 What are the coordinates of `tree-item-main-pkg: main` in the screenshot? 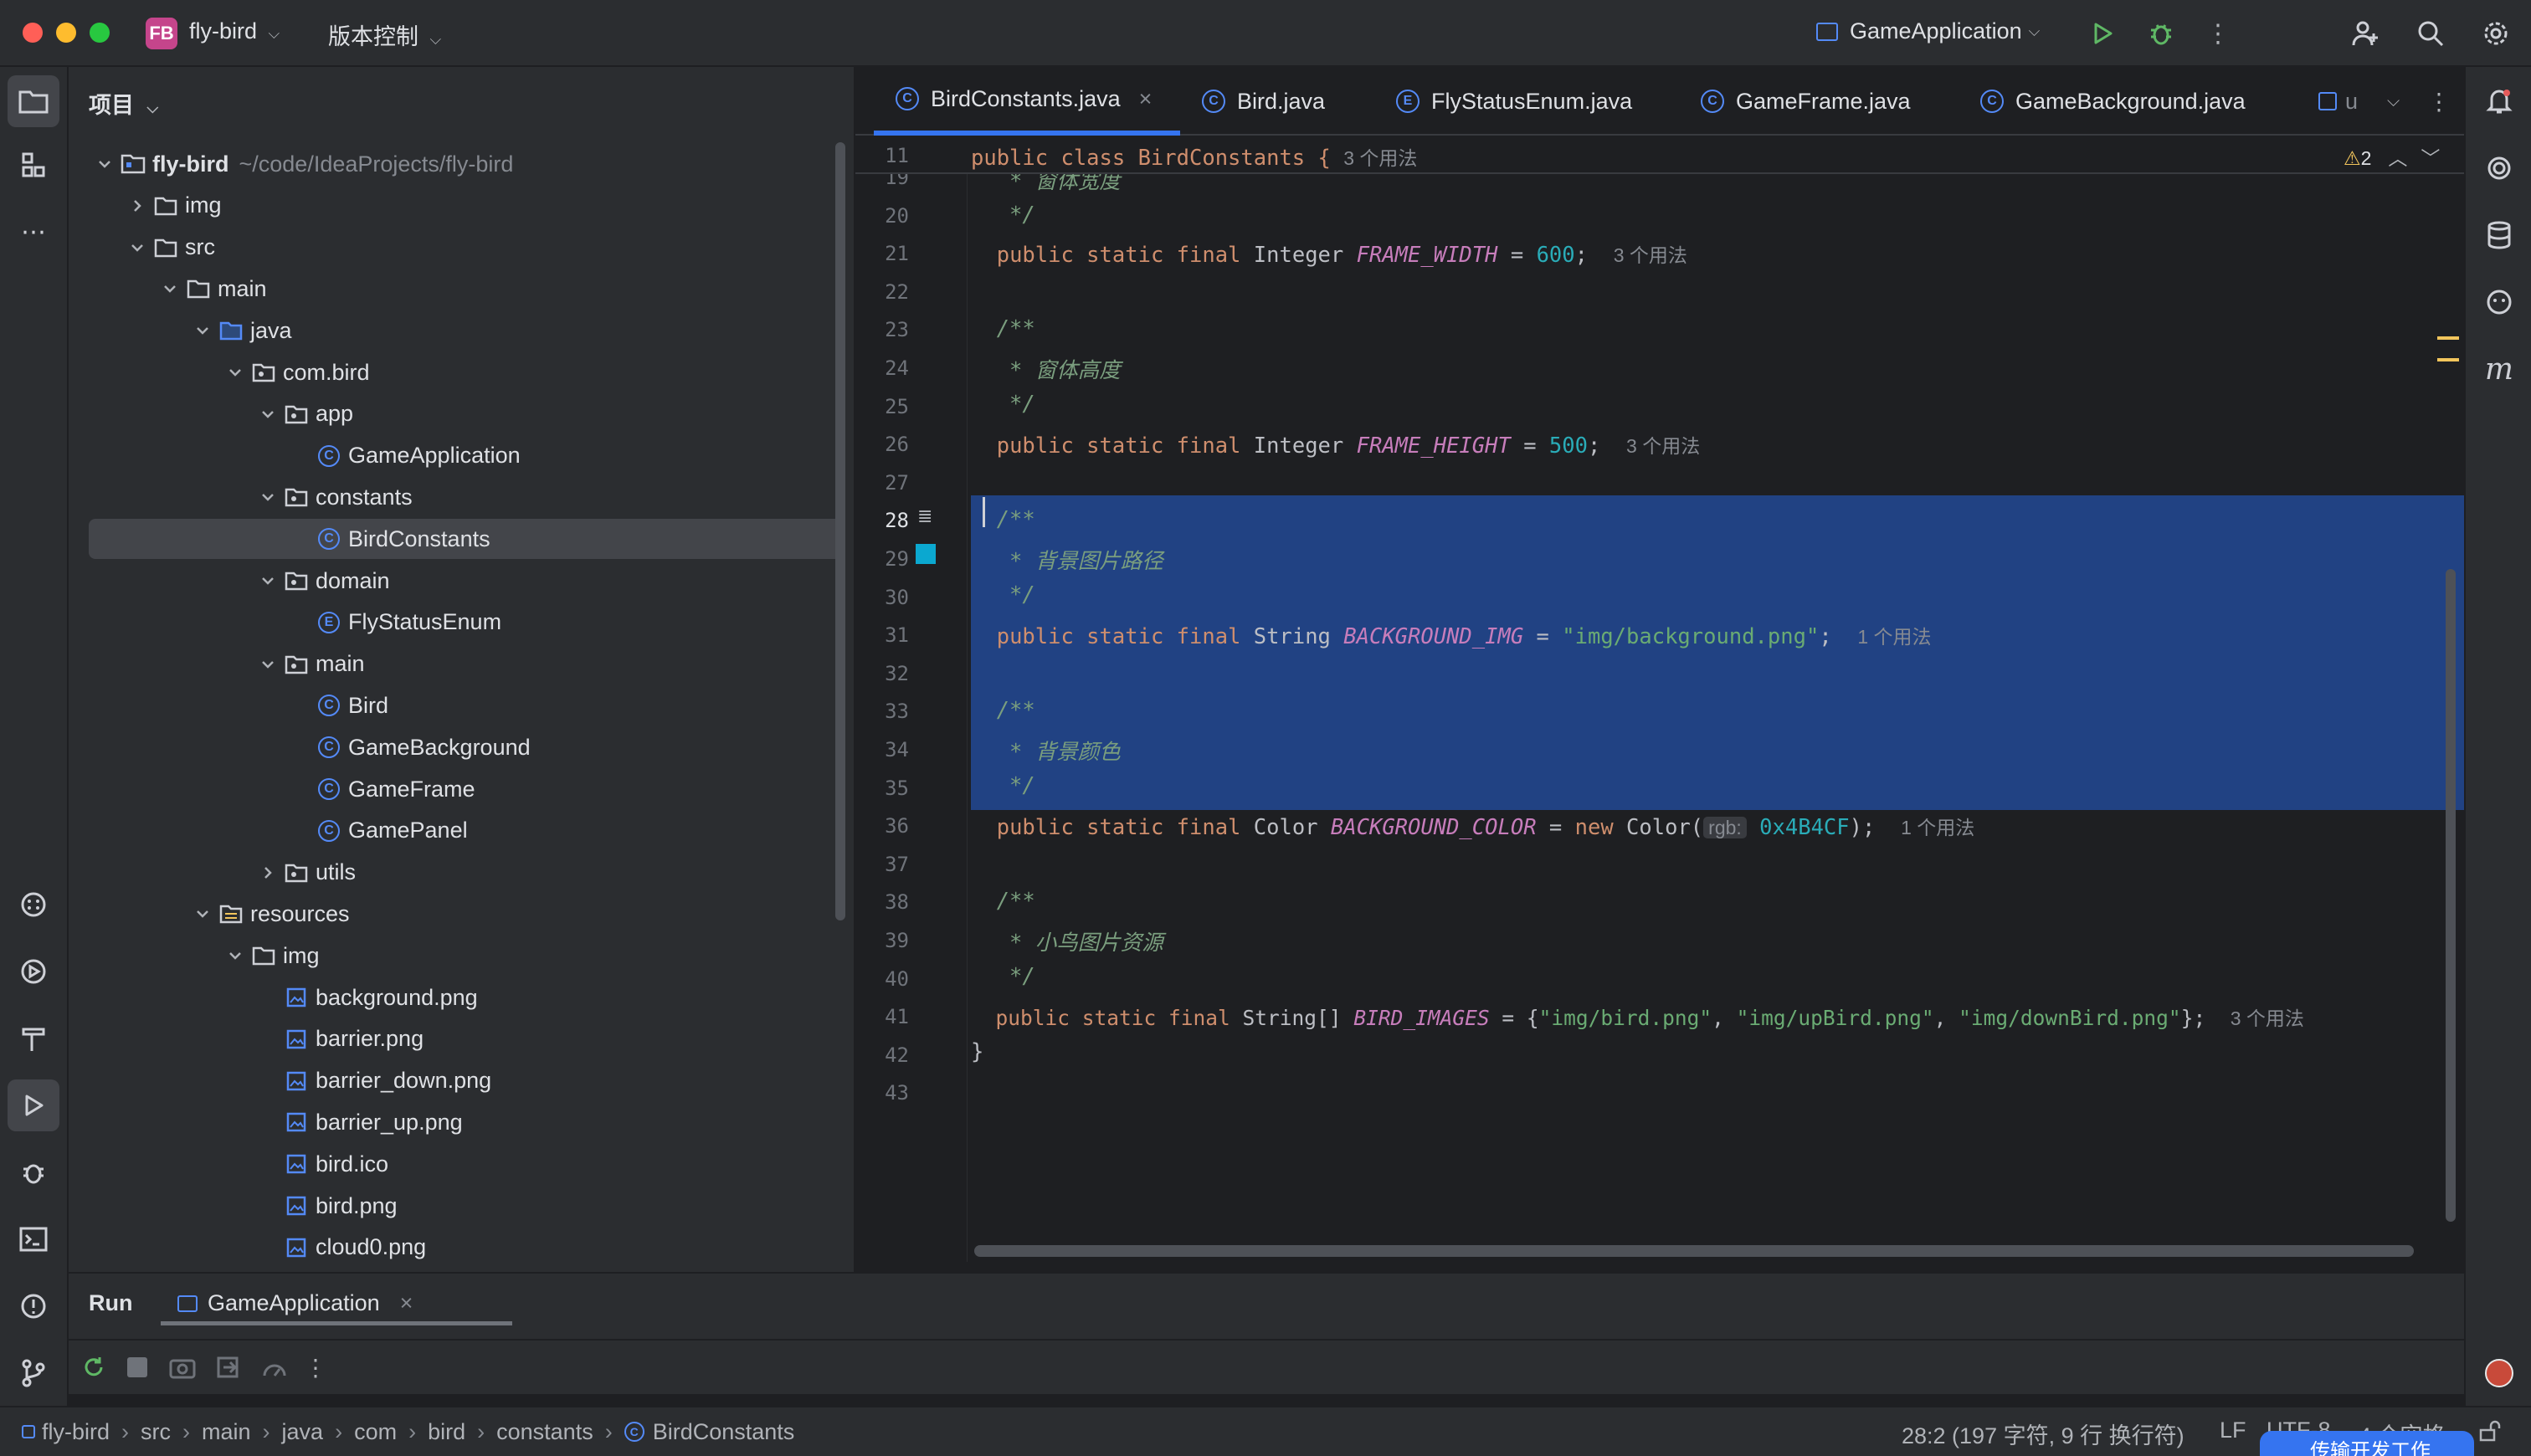 It's located at (465, 664).